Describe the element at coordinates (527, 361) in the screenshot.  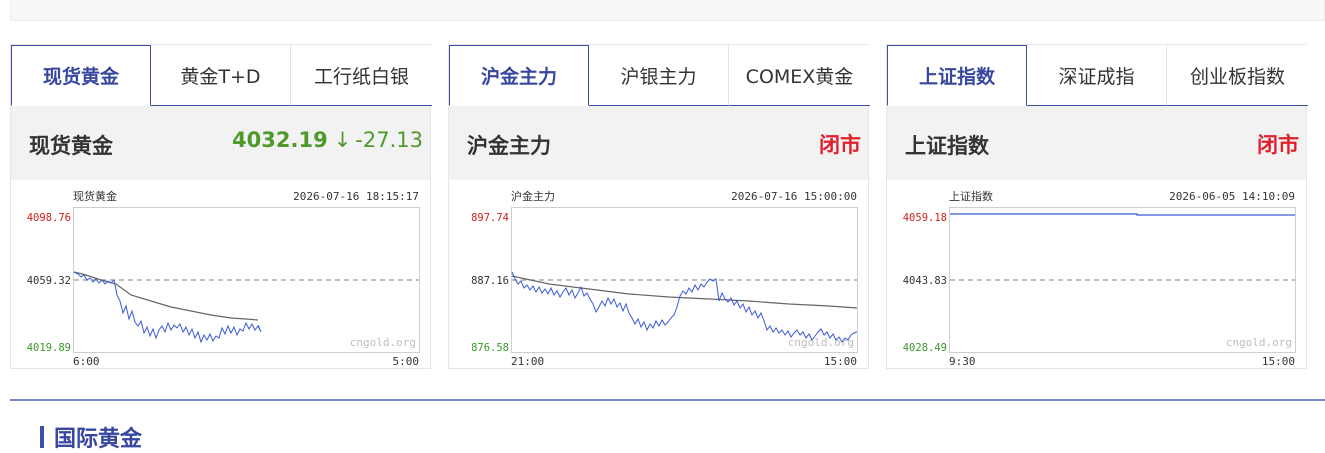
I see `x-label-start: 21:00` at that location.